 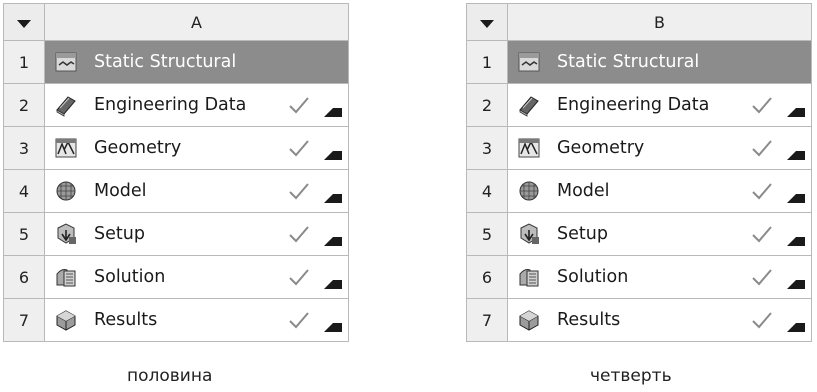 I want to click on column-header: B, so click(x=659, y=22).